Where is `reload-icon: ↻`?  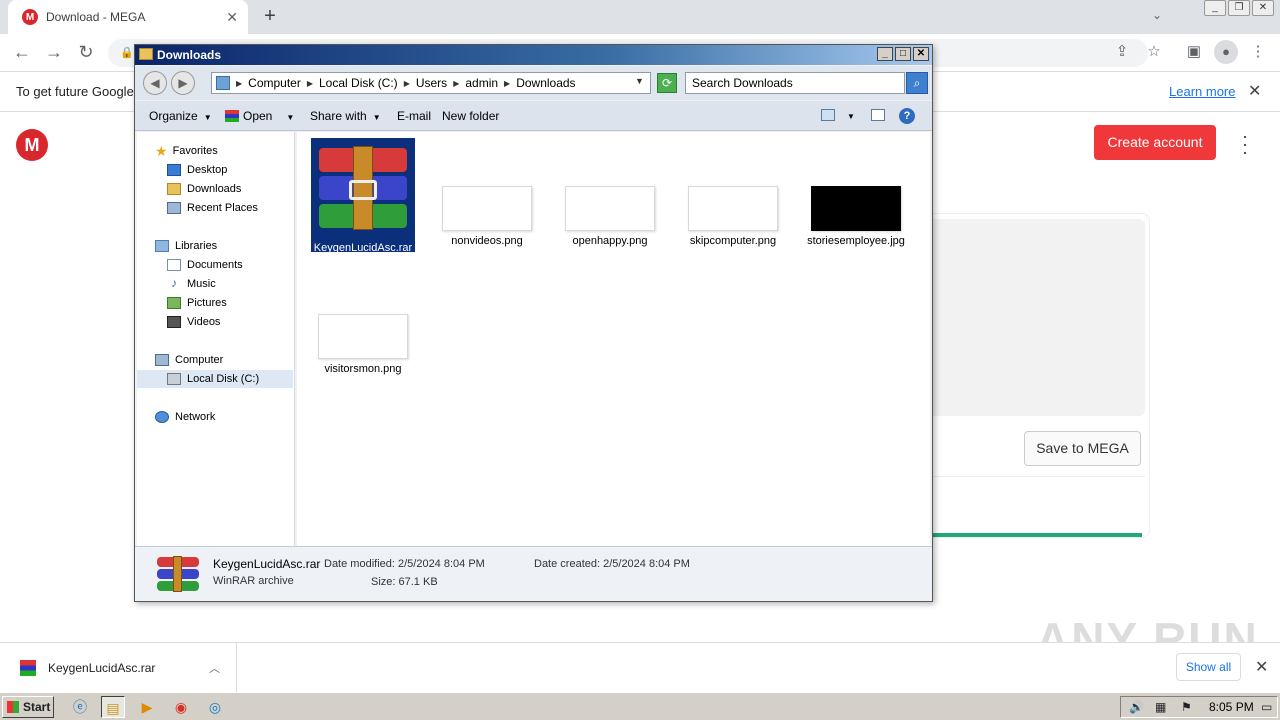 reload-icon: ↻ is located at coordinates (86, 52).